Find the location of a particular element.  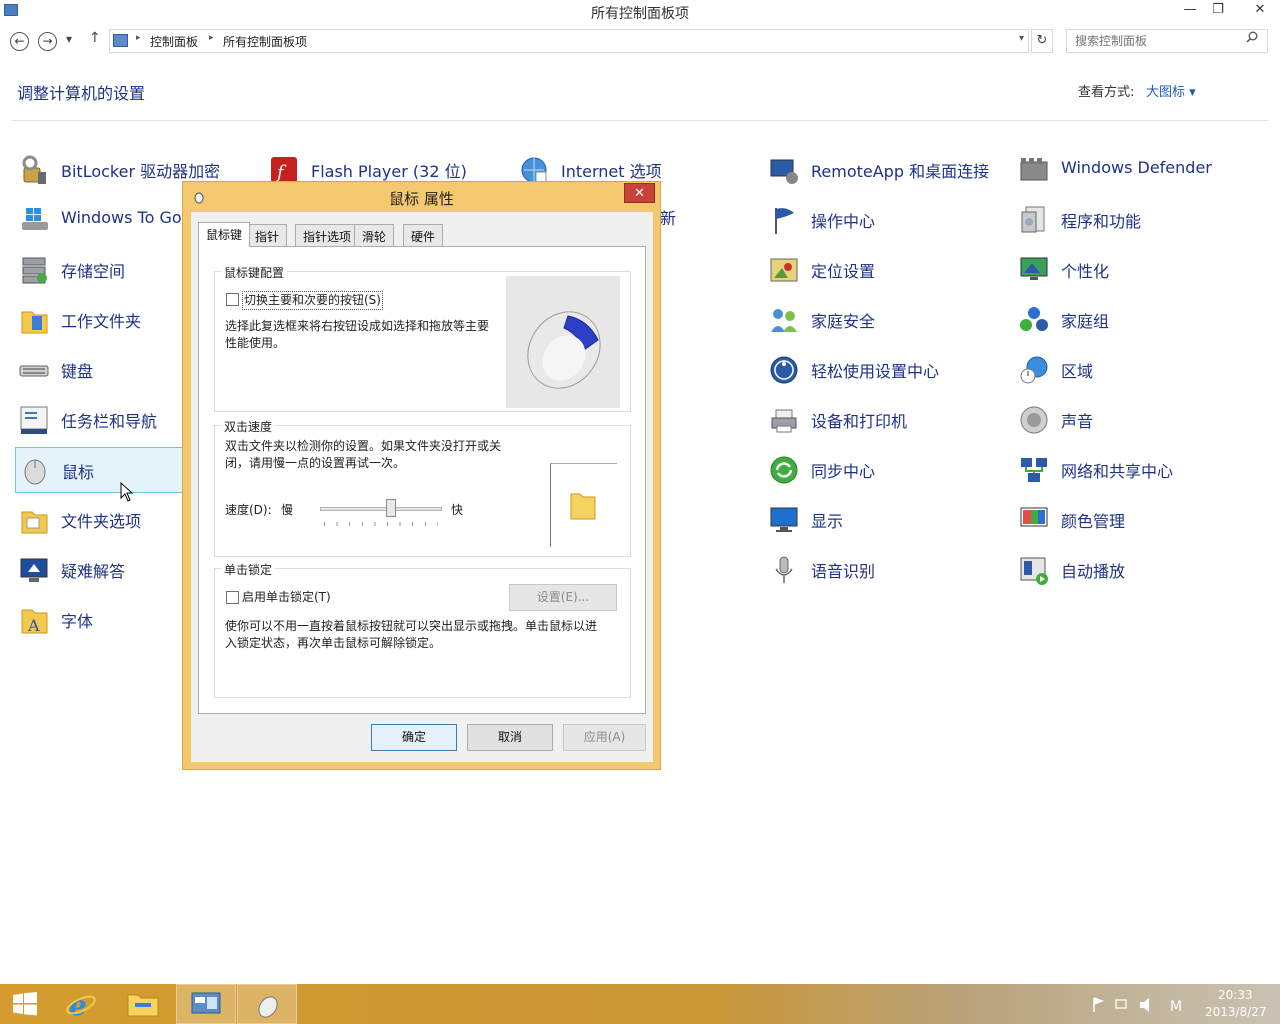

item-action-center: 操作中心 is located at coordinates (885, 220).